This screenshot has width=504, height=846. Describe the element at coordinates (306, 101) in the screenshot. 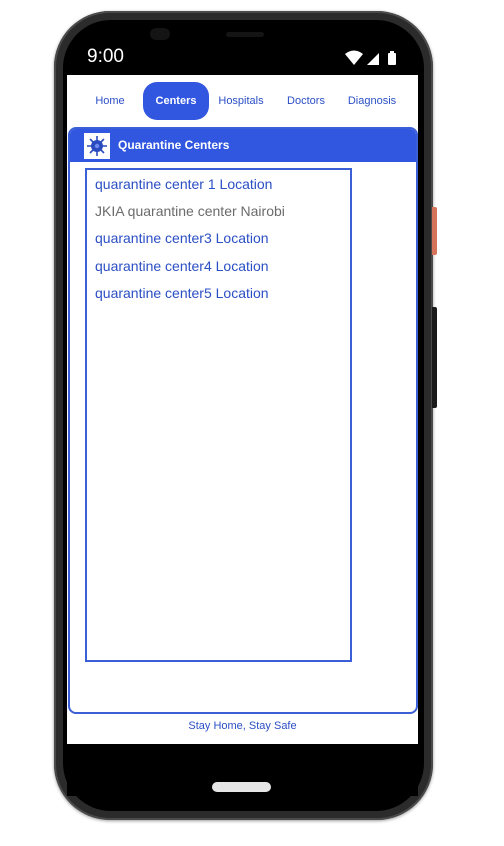

I see `tab-doctors: Doctors` at that location.